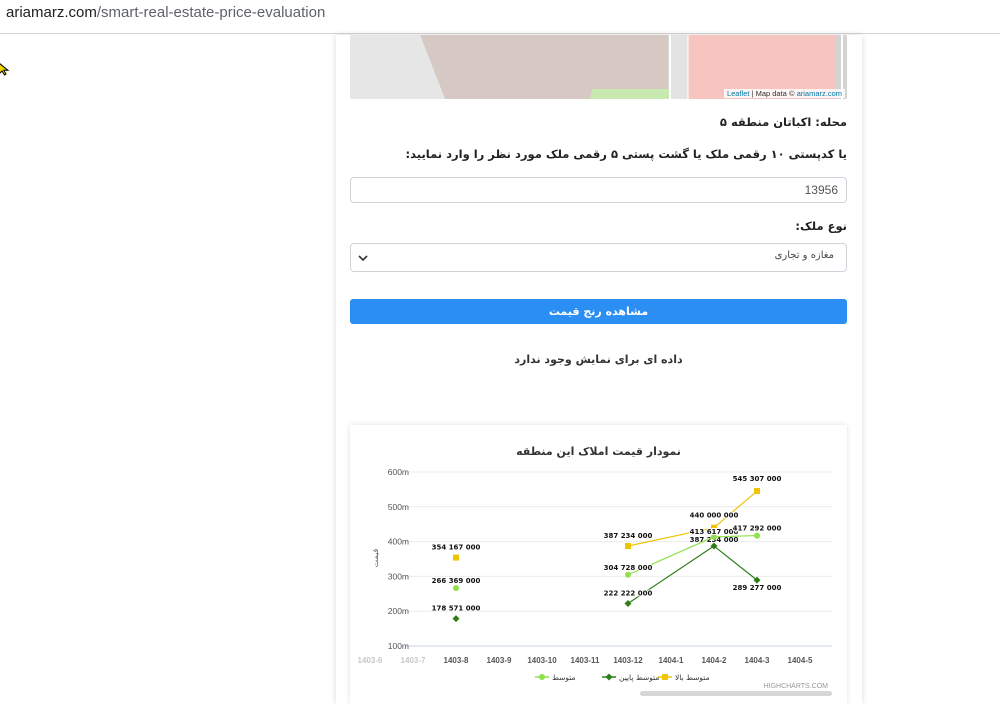  I want to click on data-label: 178 571 000, so click(456, 609).